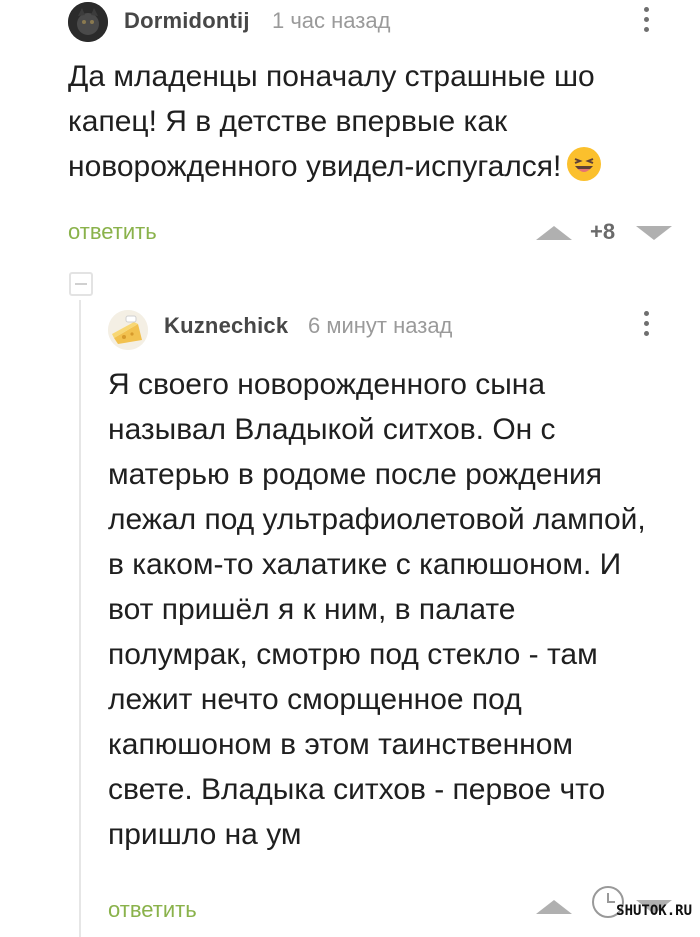 The image size is (700, 937). I want to click on comment-score: +8, so click(603, 231).